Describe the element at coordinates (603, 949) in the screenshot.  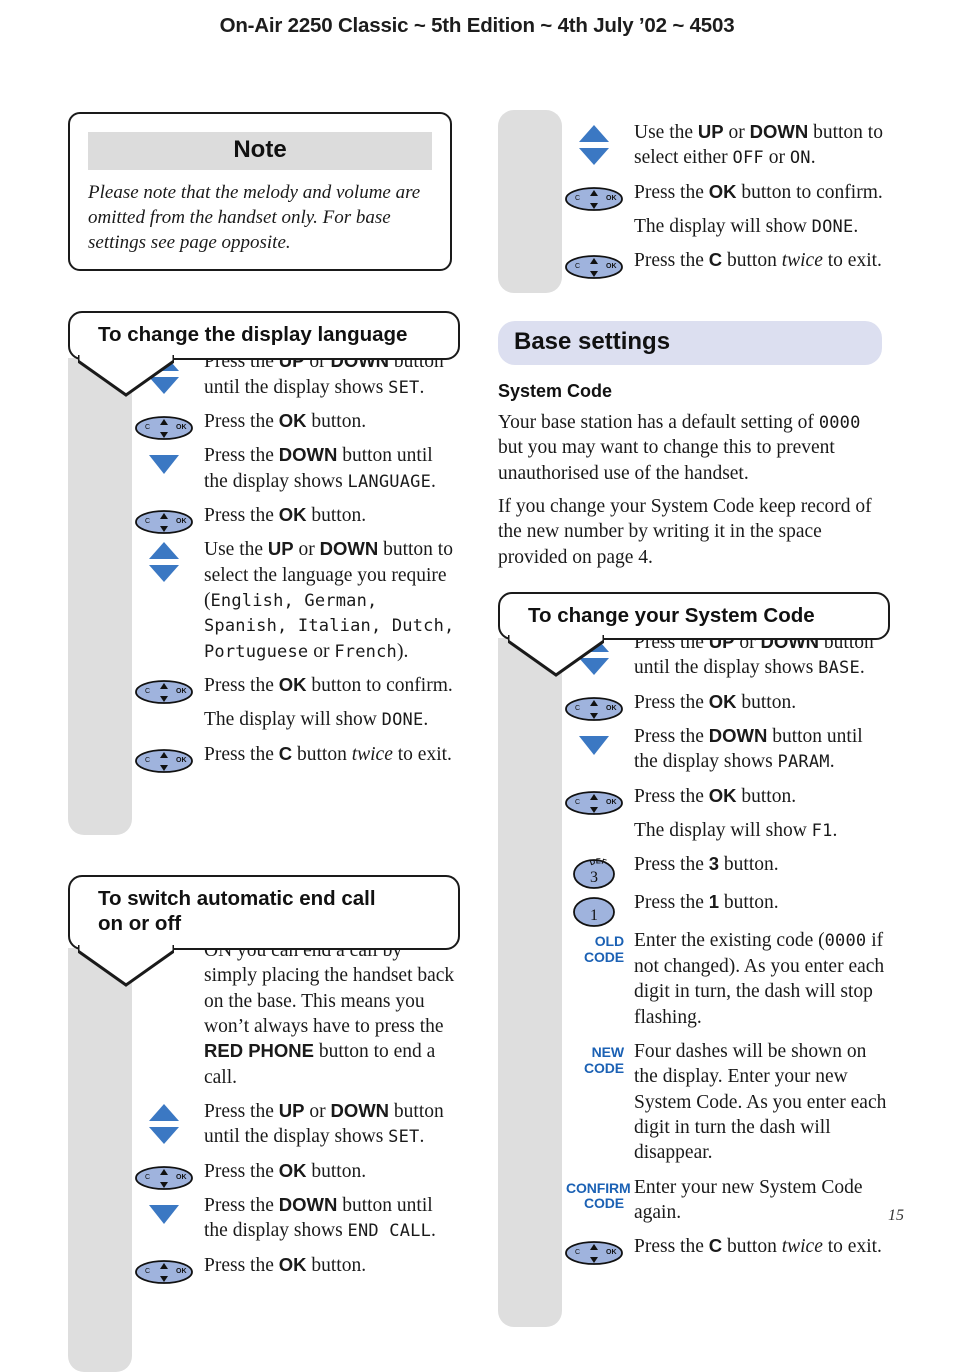
I see `code-stage-label: OLD CODE` at that location.